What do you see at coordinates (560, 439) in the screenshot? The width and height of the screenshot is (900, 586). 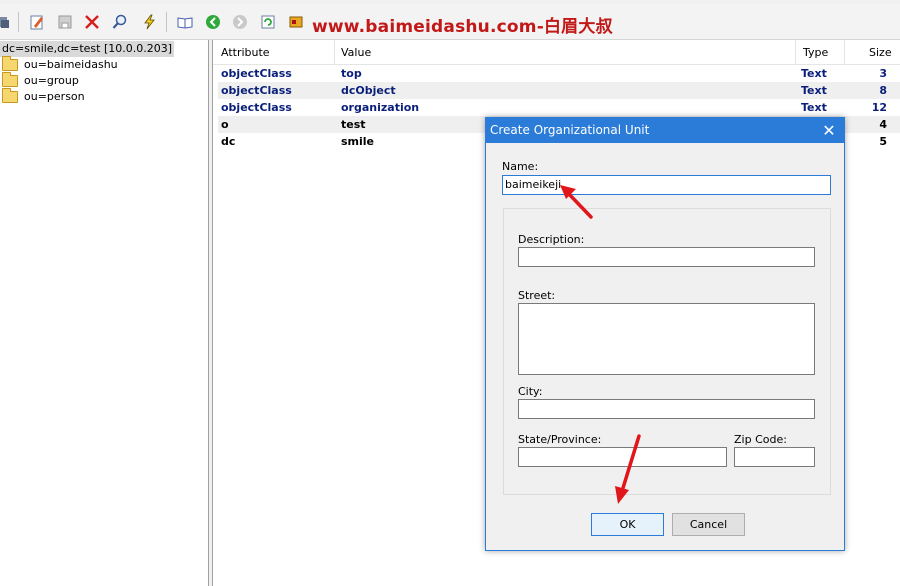 I see `state-label: State/Province:` at bounding box center [560, 439].